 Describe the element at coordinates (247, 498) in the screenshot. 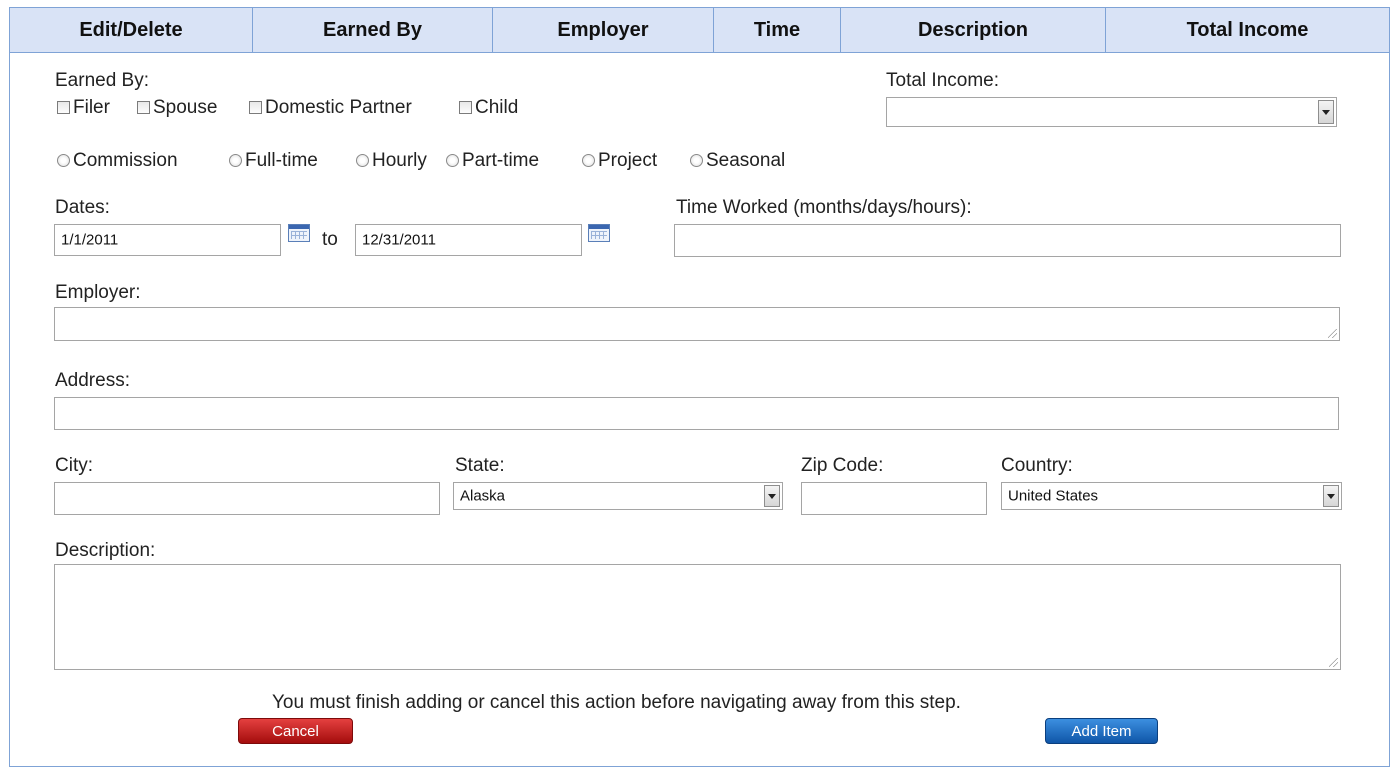

I see `city-input` at that location.